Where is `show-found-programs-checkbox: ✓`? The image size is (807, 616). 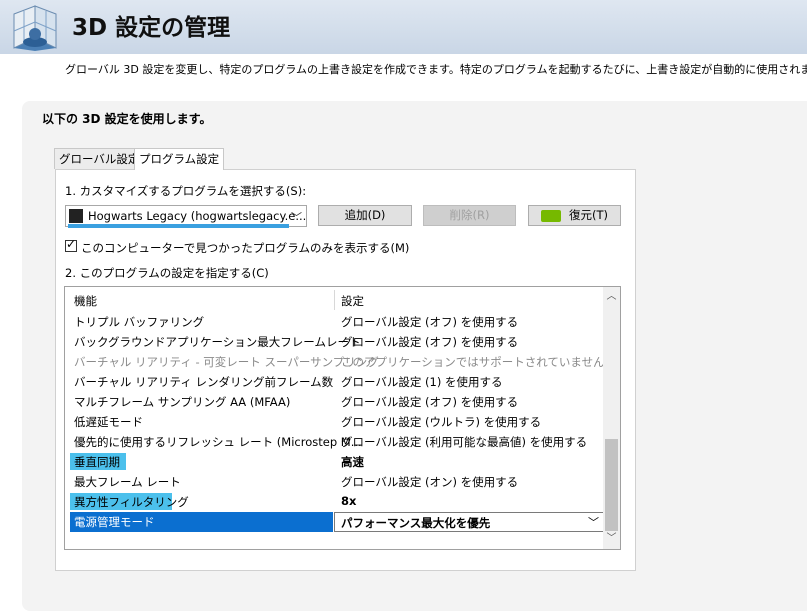 show-found-programs-checkbox: ✓ is located at coordinates (71, 244).